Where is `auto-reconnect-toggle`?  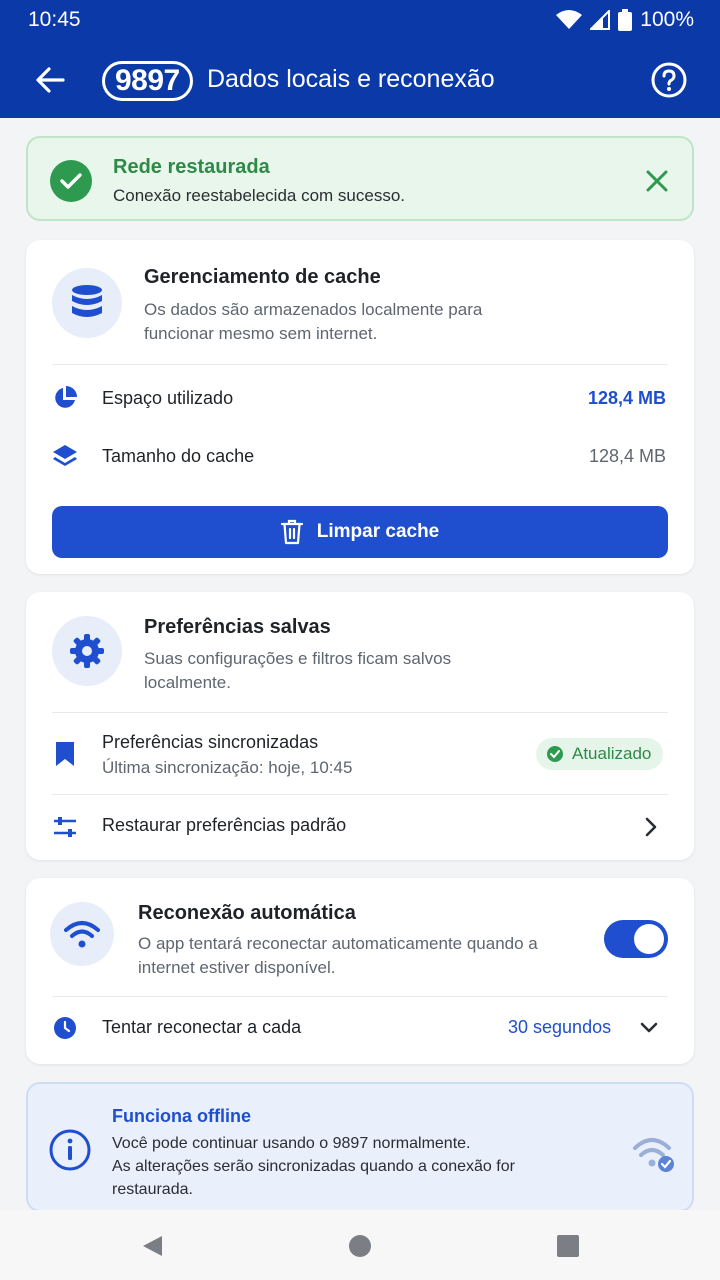 auto-reconnect-toggle is located at coordinates (636, 939).